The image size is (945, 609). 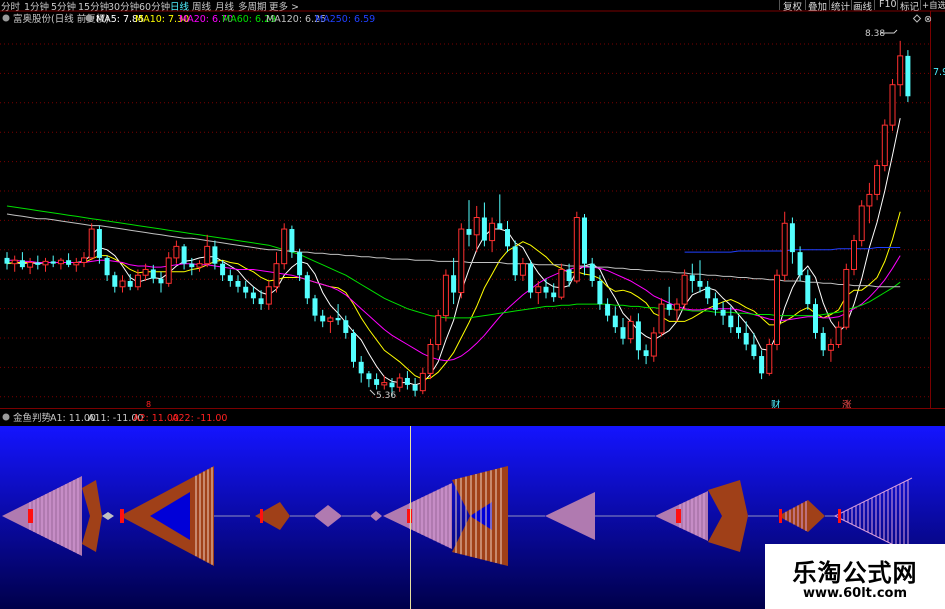 I want to click on a22-label: A22: -11.00, so click(x=199, y=418).